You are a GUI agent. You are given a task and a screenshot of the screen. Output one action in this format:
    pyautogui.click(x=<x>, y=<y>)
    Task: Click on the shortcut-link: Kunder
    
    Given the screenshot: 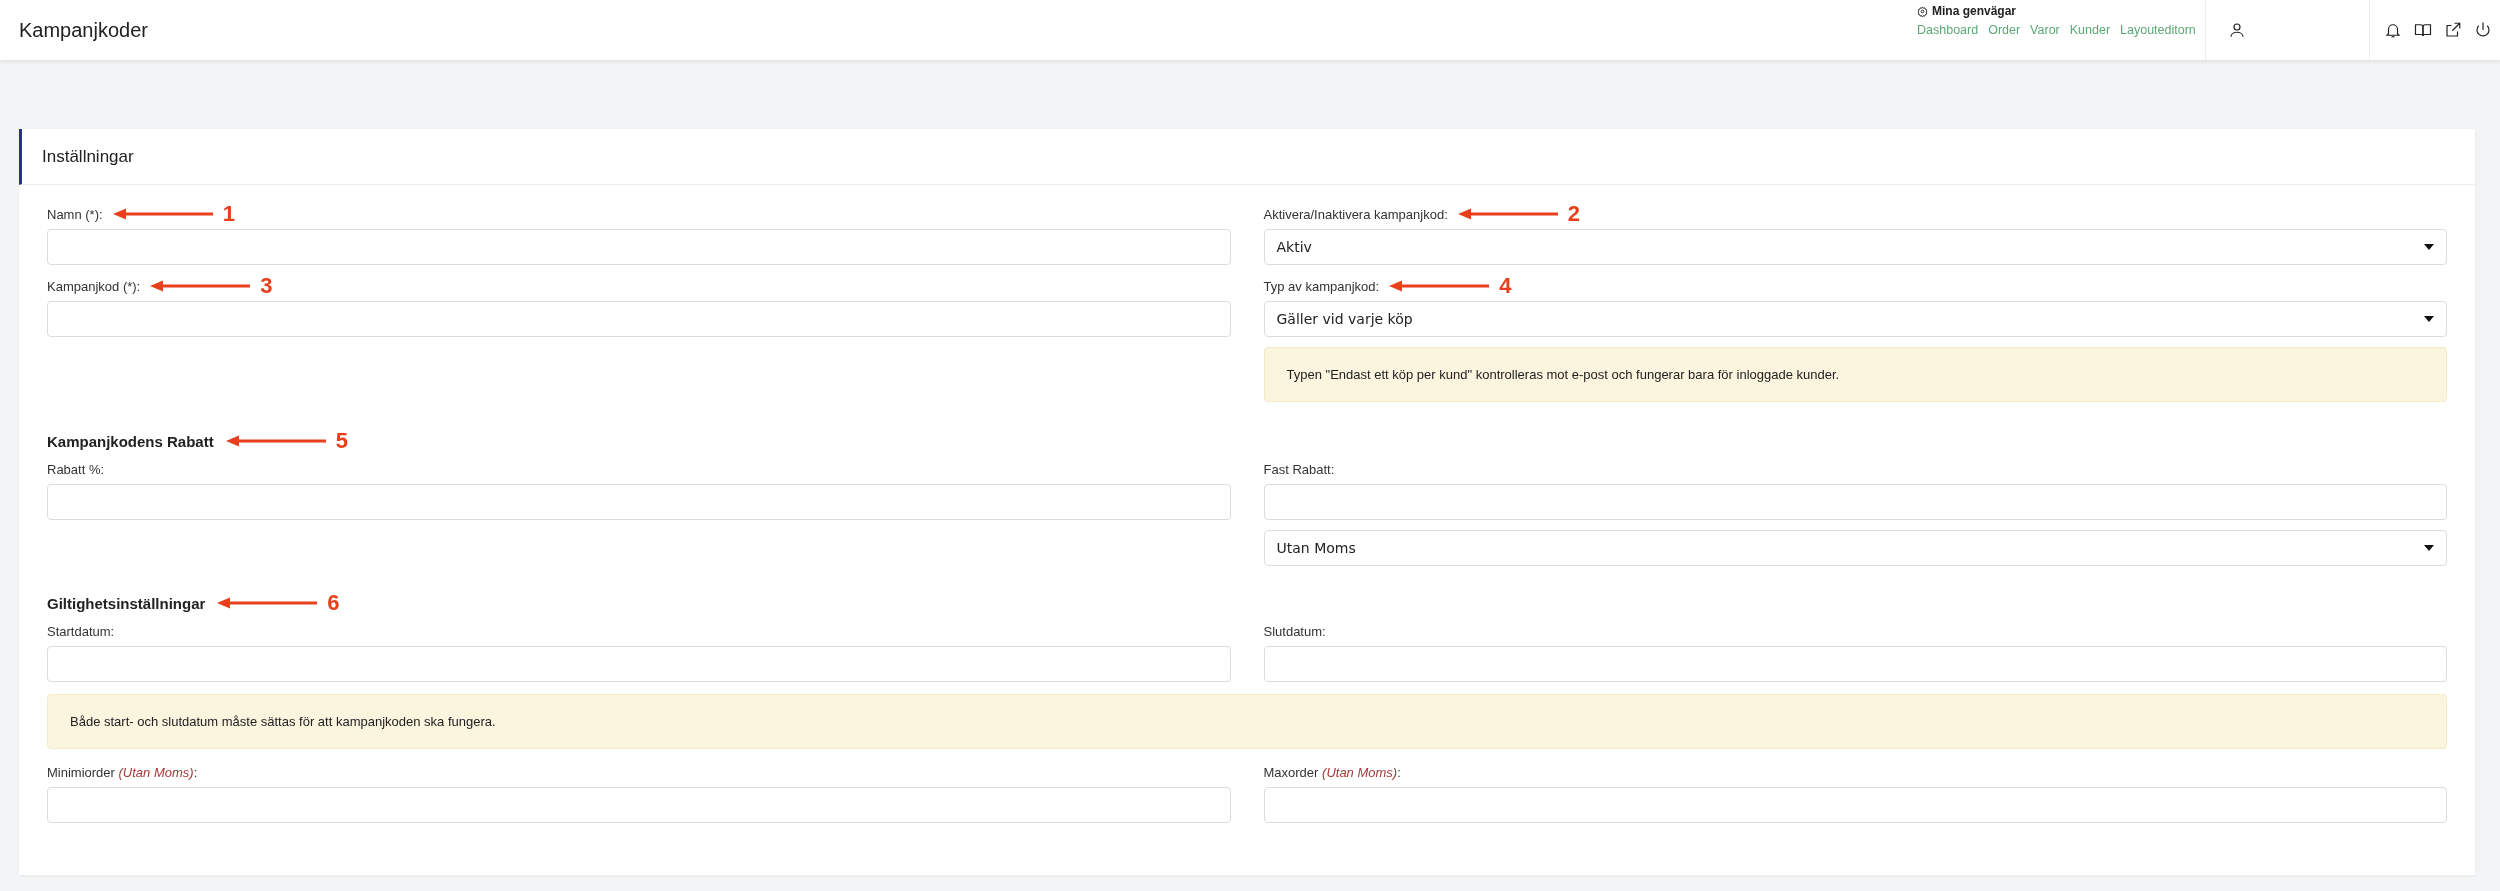 What is the action you would take?
    pyautogui.click(x=2090, y=30)
    